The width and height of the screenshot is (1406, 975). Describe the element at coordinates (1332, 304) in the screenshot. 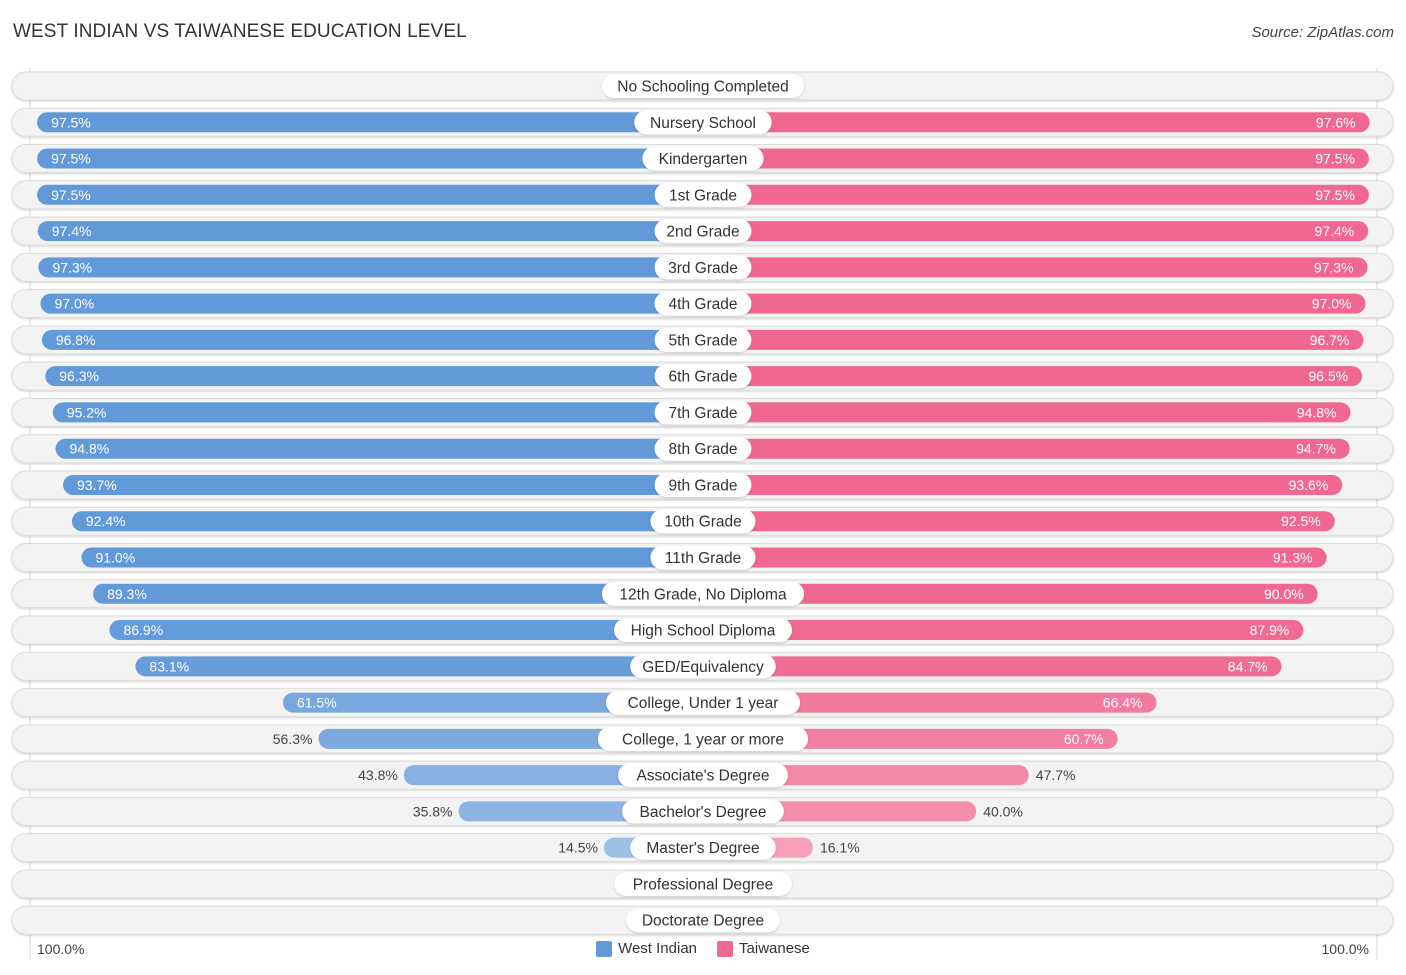

I see `value-label-taiwanese: 97.0%` at that location.